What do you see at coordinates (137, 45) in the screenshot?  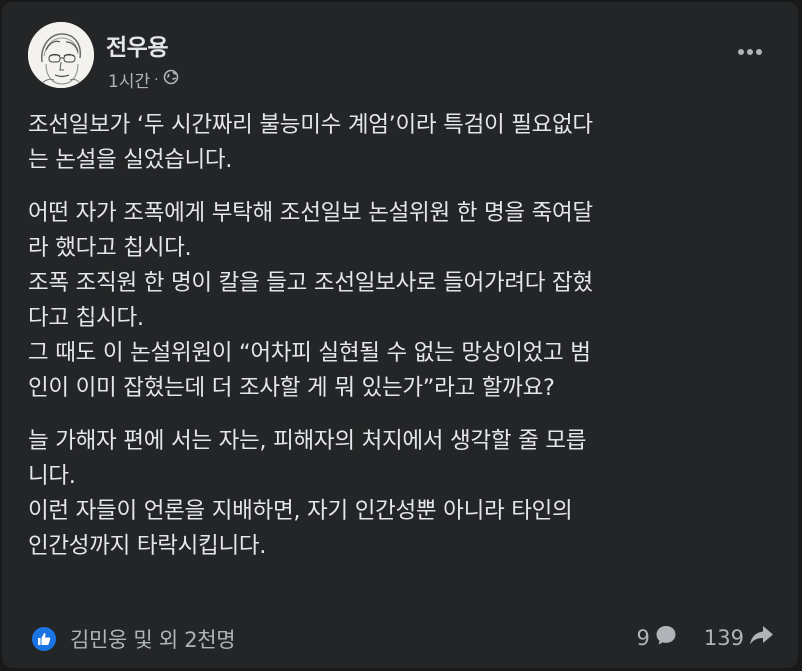 I see `author-name: 전우용` at bounding box center [137, 45].